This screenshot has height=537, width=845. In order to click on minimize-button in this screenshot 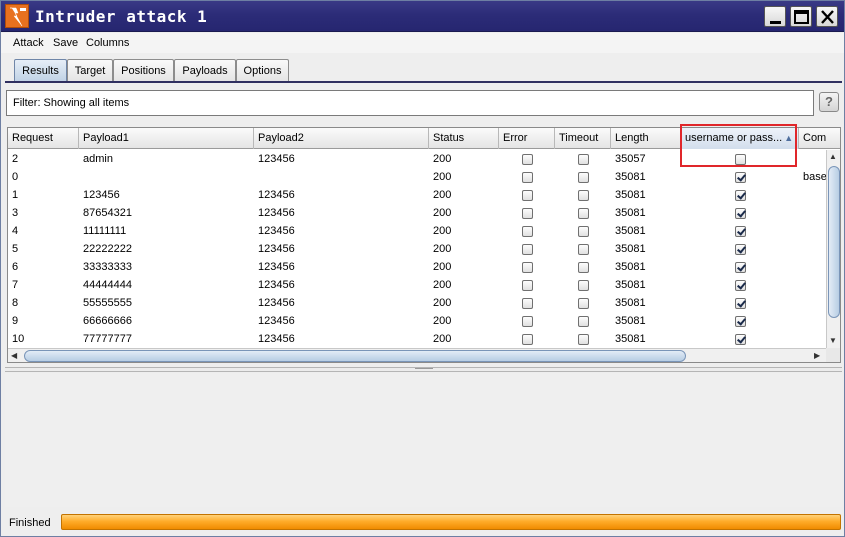, I will do `click(775, 16)`.